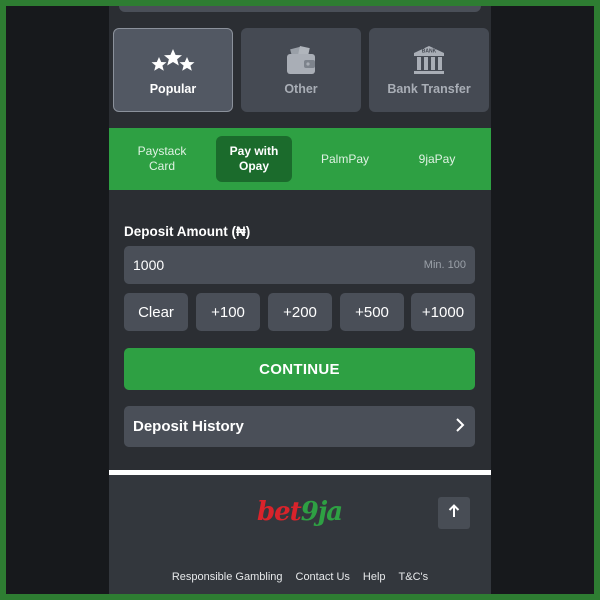 The width and height of the screenshot is (600, 600). I want to click on wallet-icon, so click(301, 61).